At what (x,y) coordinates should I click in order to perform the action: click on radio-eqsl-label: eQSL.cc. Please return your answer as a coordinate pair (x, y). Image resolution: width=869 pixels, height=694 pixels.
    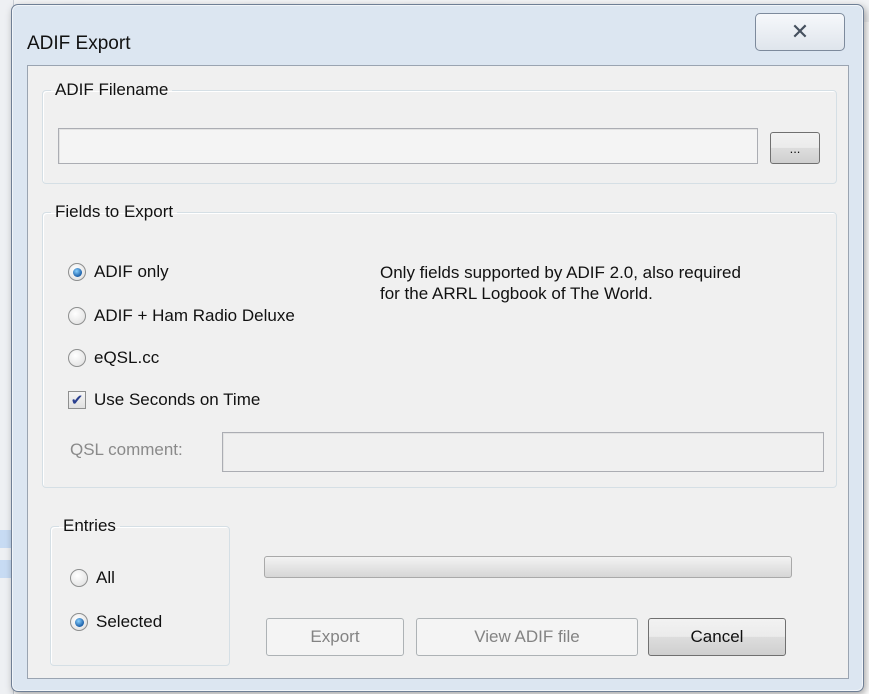
    Looking at the image, I should click on (127, 357).